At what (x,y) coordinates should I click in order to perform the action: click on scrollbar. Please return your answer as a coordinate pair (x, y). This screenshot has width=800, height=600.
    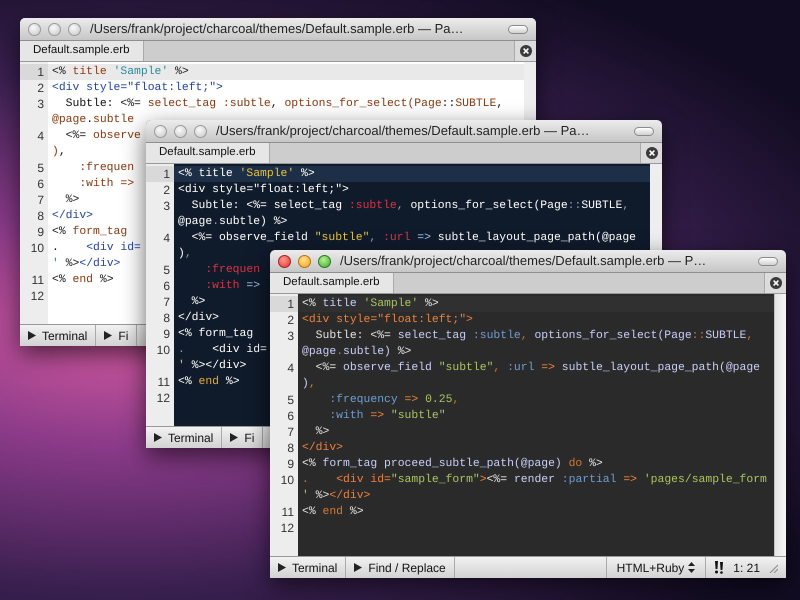
    Looking at the image, I should click on (780, 425).